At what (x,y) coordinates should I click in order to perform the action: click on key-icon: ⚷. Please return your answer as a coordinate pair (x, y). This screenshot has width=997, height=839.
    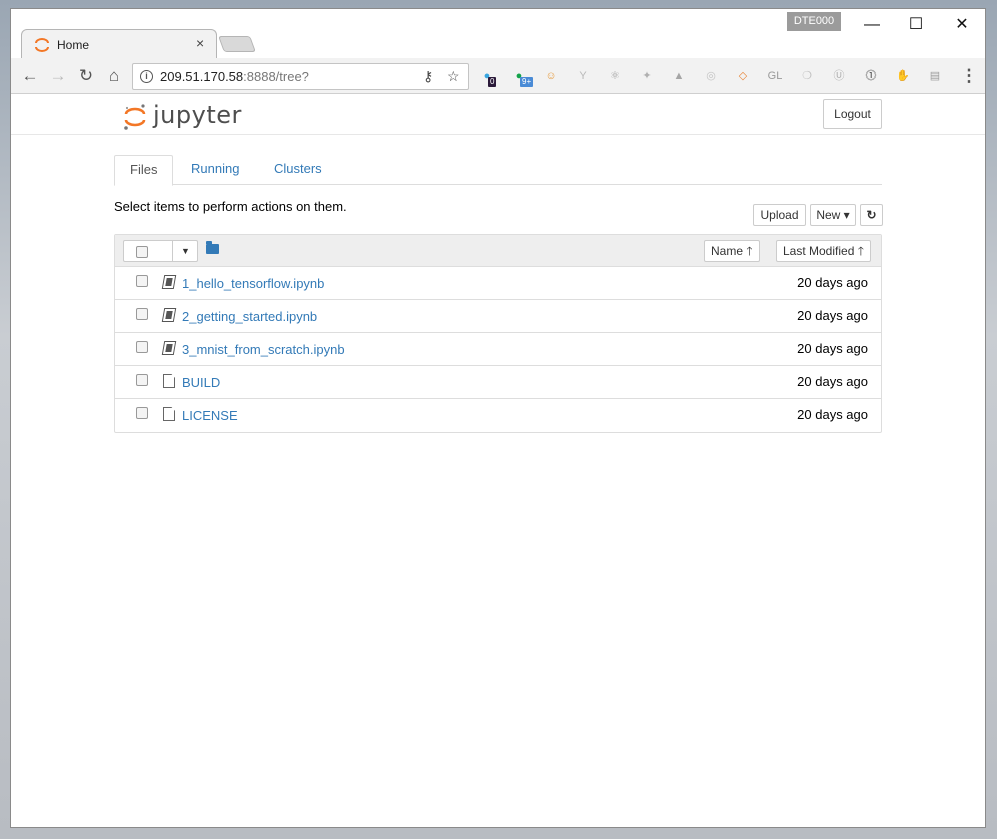
    Looking at the image, I should click on (428, 76).